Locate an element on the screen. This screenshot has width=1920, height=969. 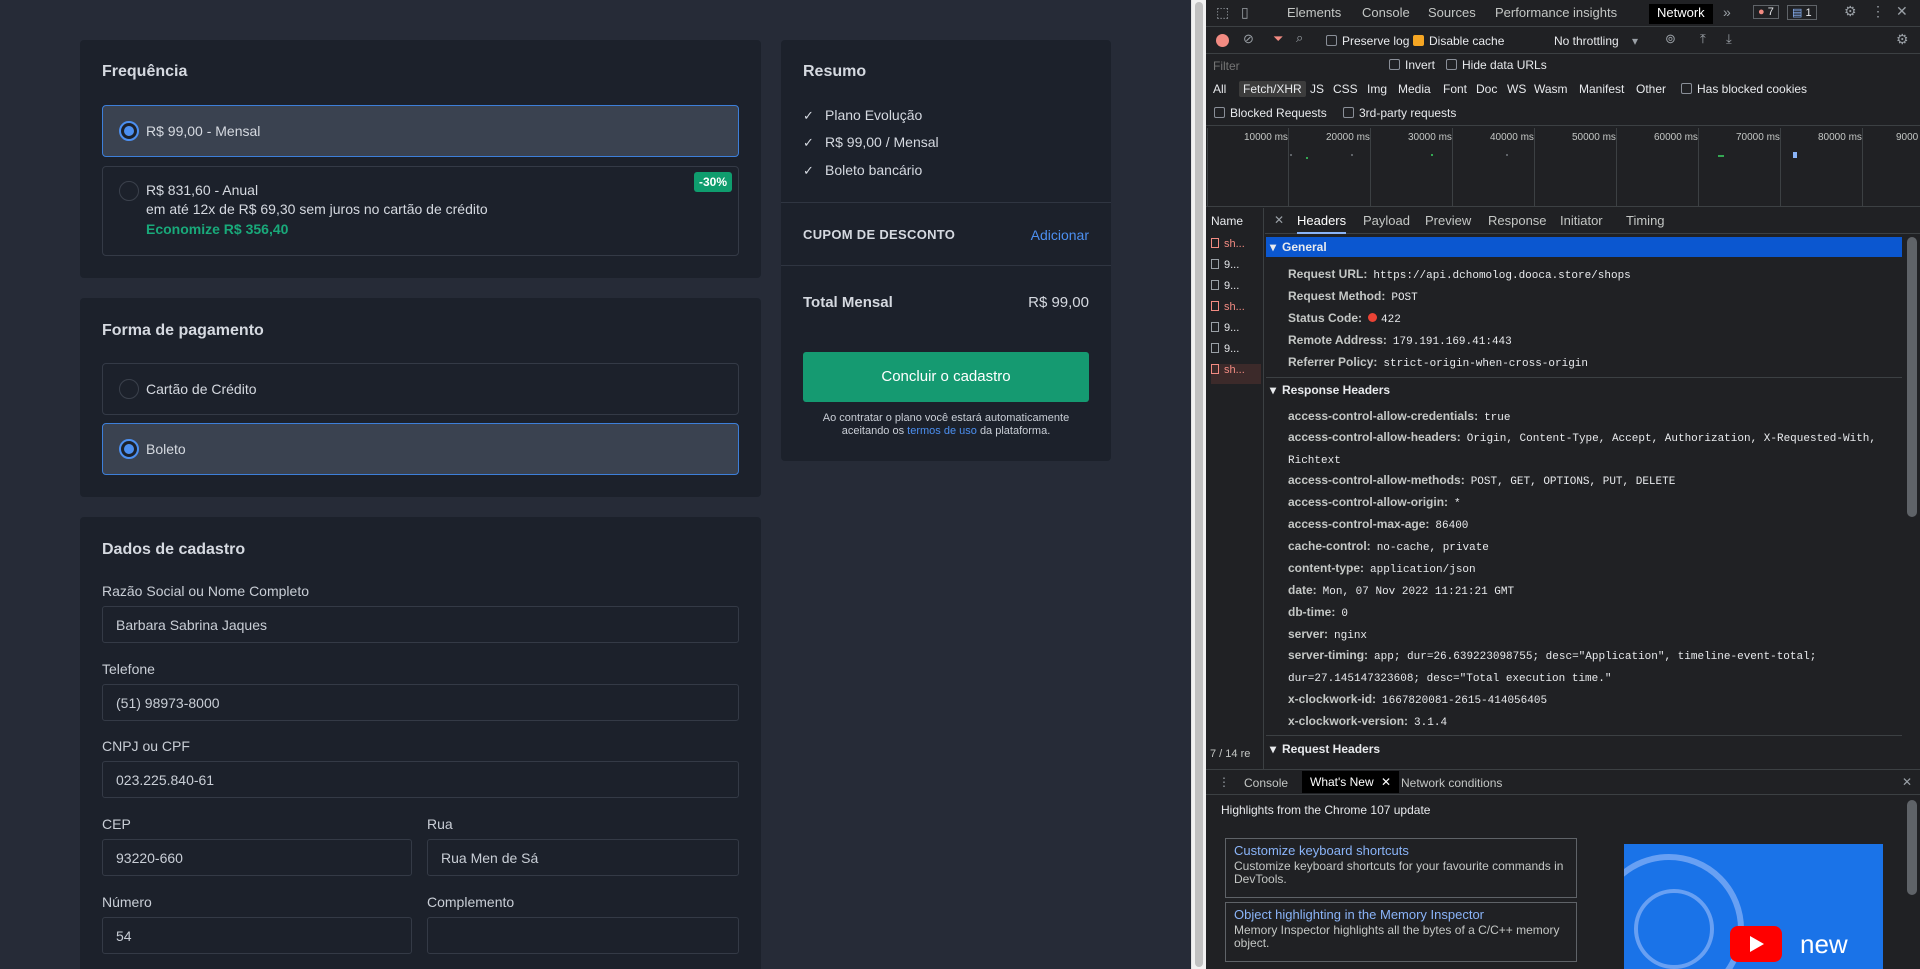
document-field: 023.225.840-61 is located at coordinates (420, 779).